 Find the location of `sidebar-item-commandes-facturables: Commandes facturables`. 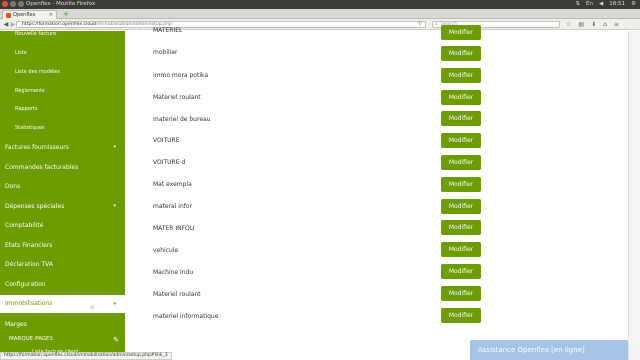

sidebar-item-commandes-facturables: Commandes facturables is located at coordinates (62, 167).